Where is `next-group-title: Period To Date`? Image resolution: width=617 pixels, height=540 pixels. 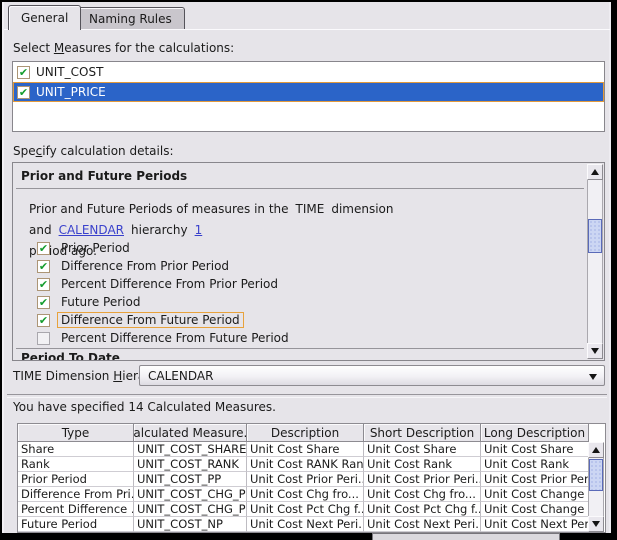
next-group-title: Period To Date is located at coordinates (70, 356).